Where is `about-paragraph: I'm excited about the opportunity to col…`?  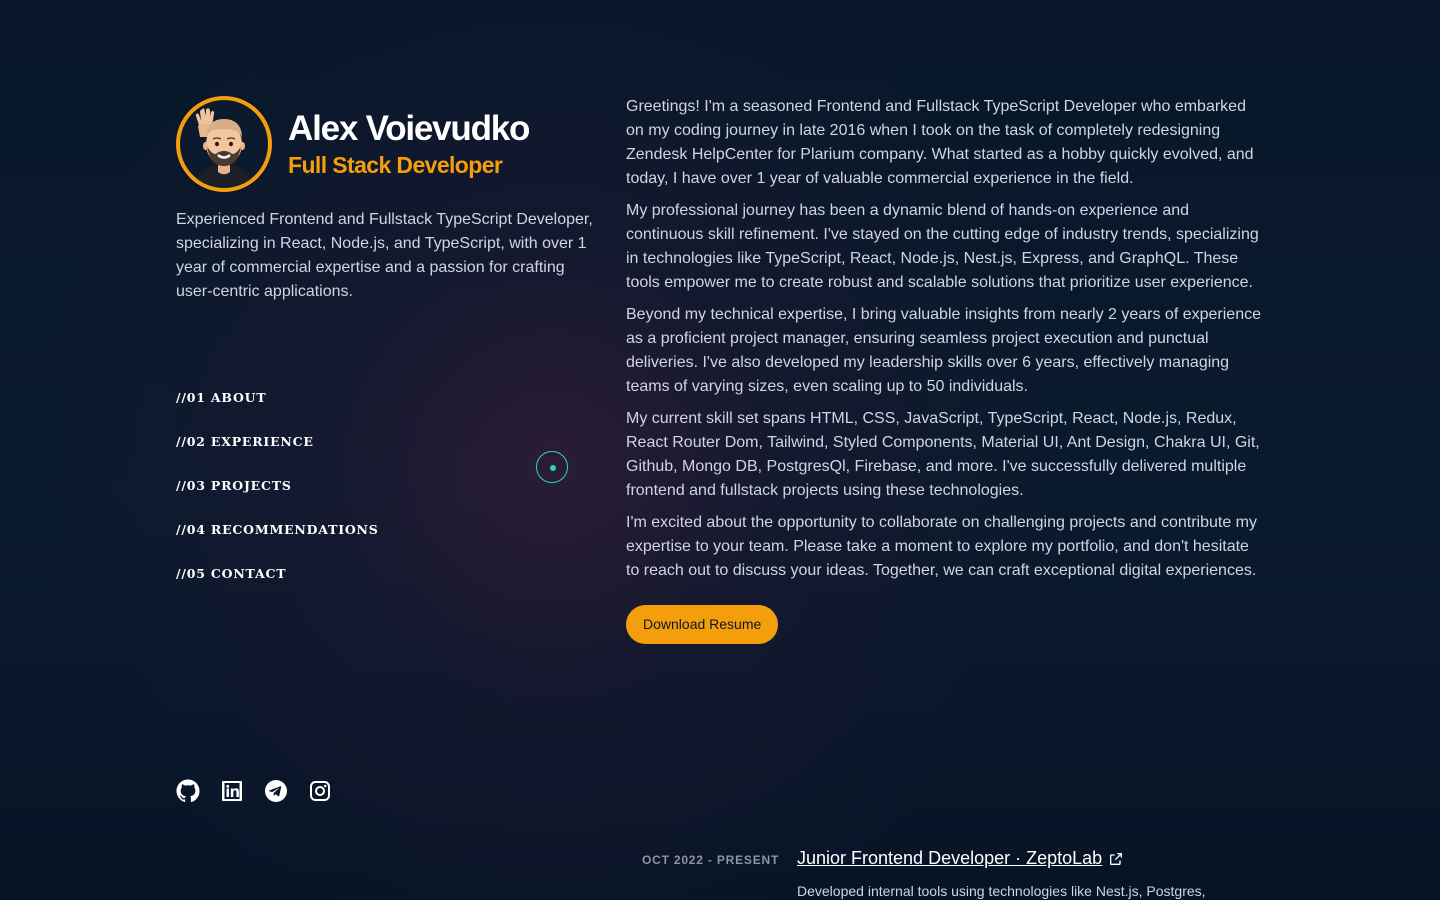 about-paragraph: I'm excited about the opportunity to col… is located at coordinates (941, 546).